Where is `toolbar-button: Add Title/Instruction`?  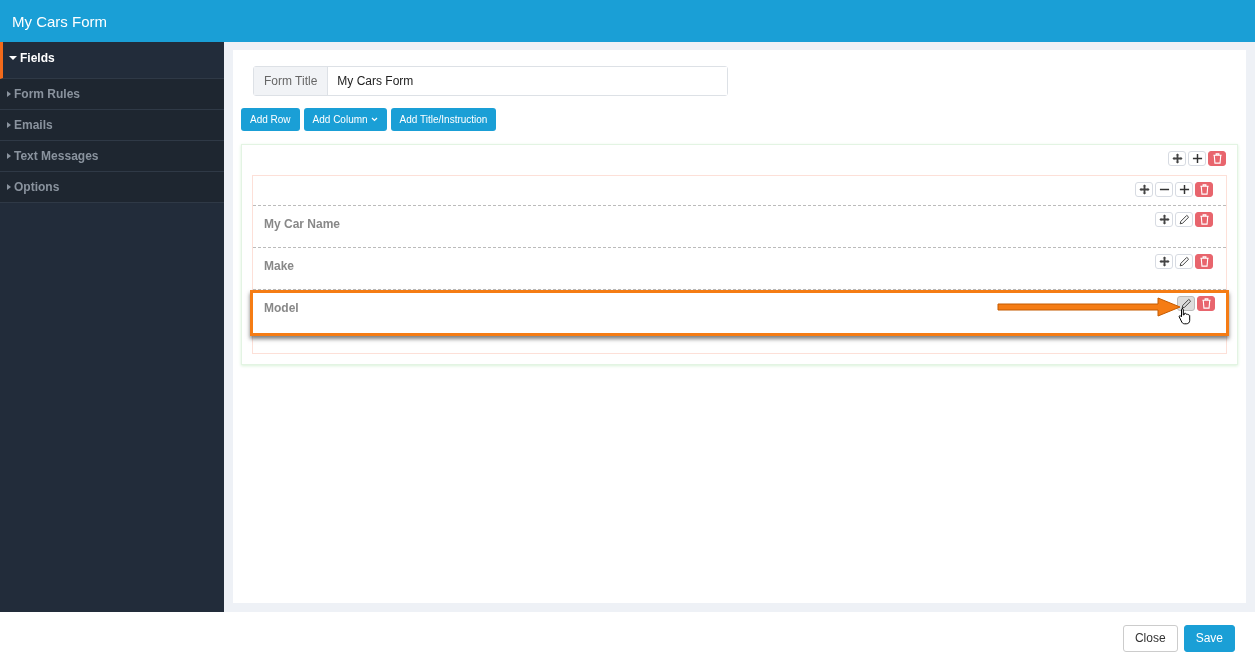
toolbar-button: Add Title/Instruction is located at coordinates (443, 119).